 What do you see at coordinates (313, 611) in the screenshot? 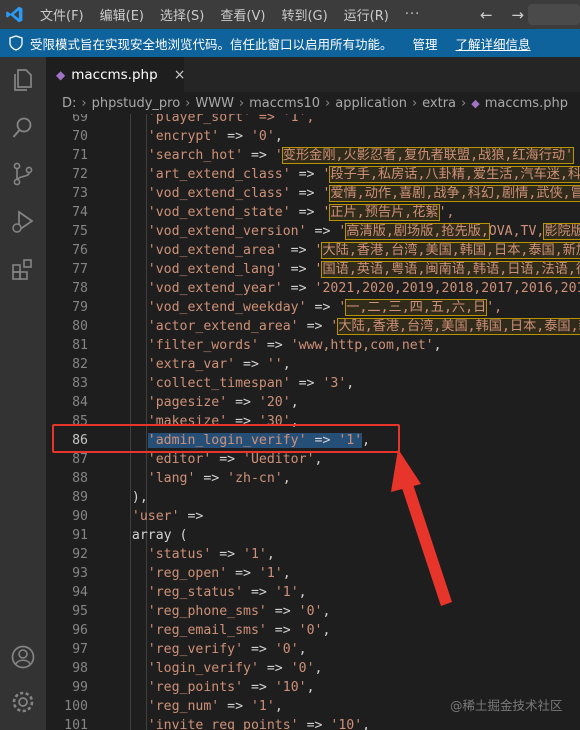
I see `code-line: 95 'reg_phone_sms' => '0',` at bounding box center [313, 611].